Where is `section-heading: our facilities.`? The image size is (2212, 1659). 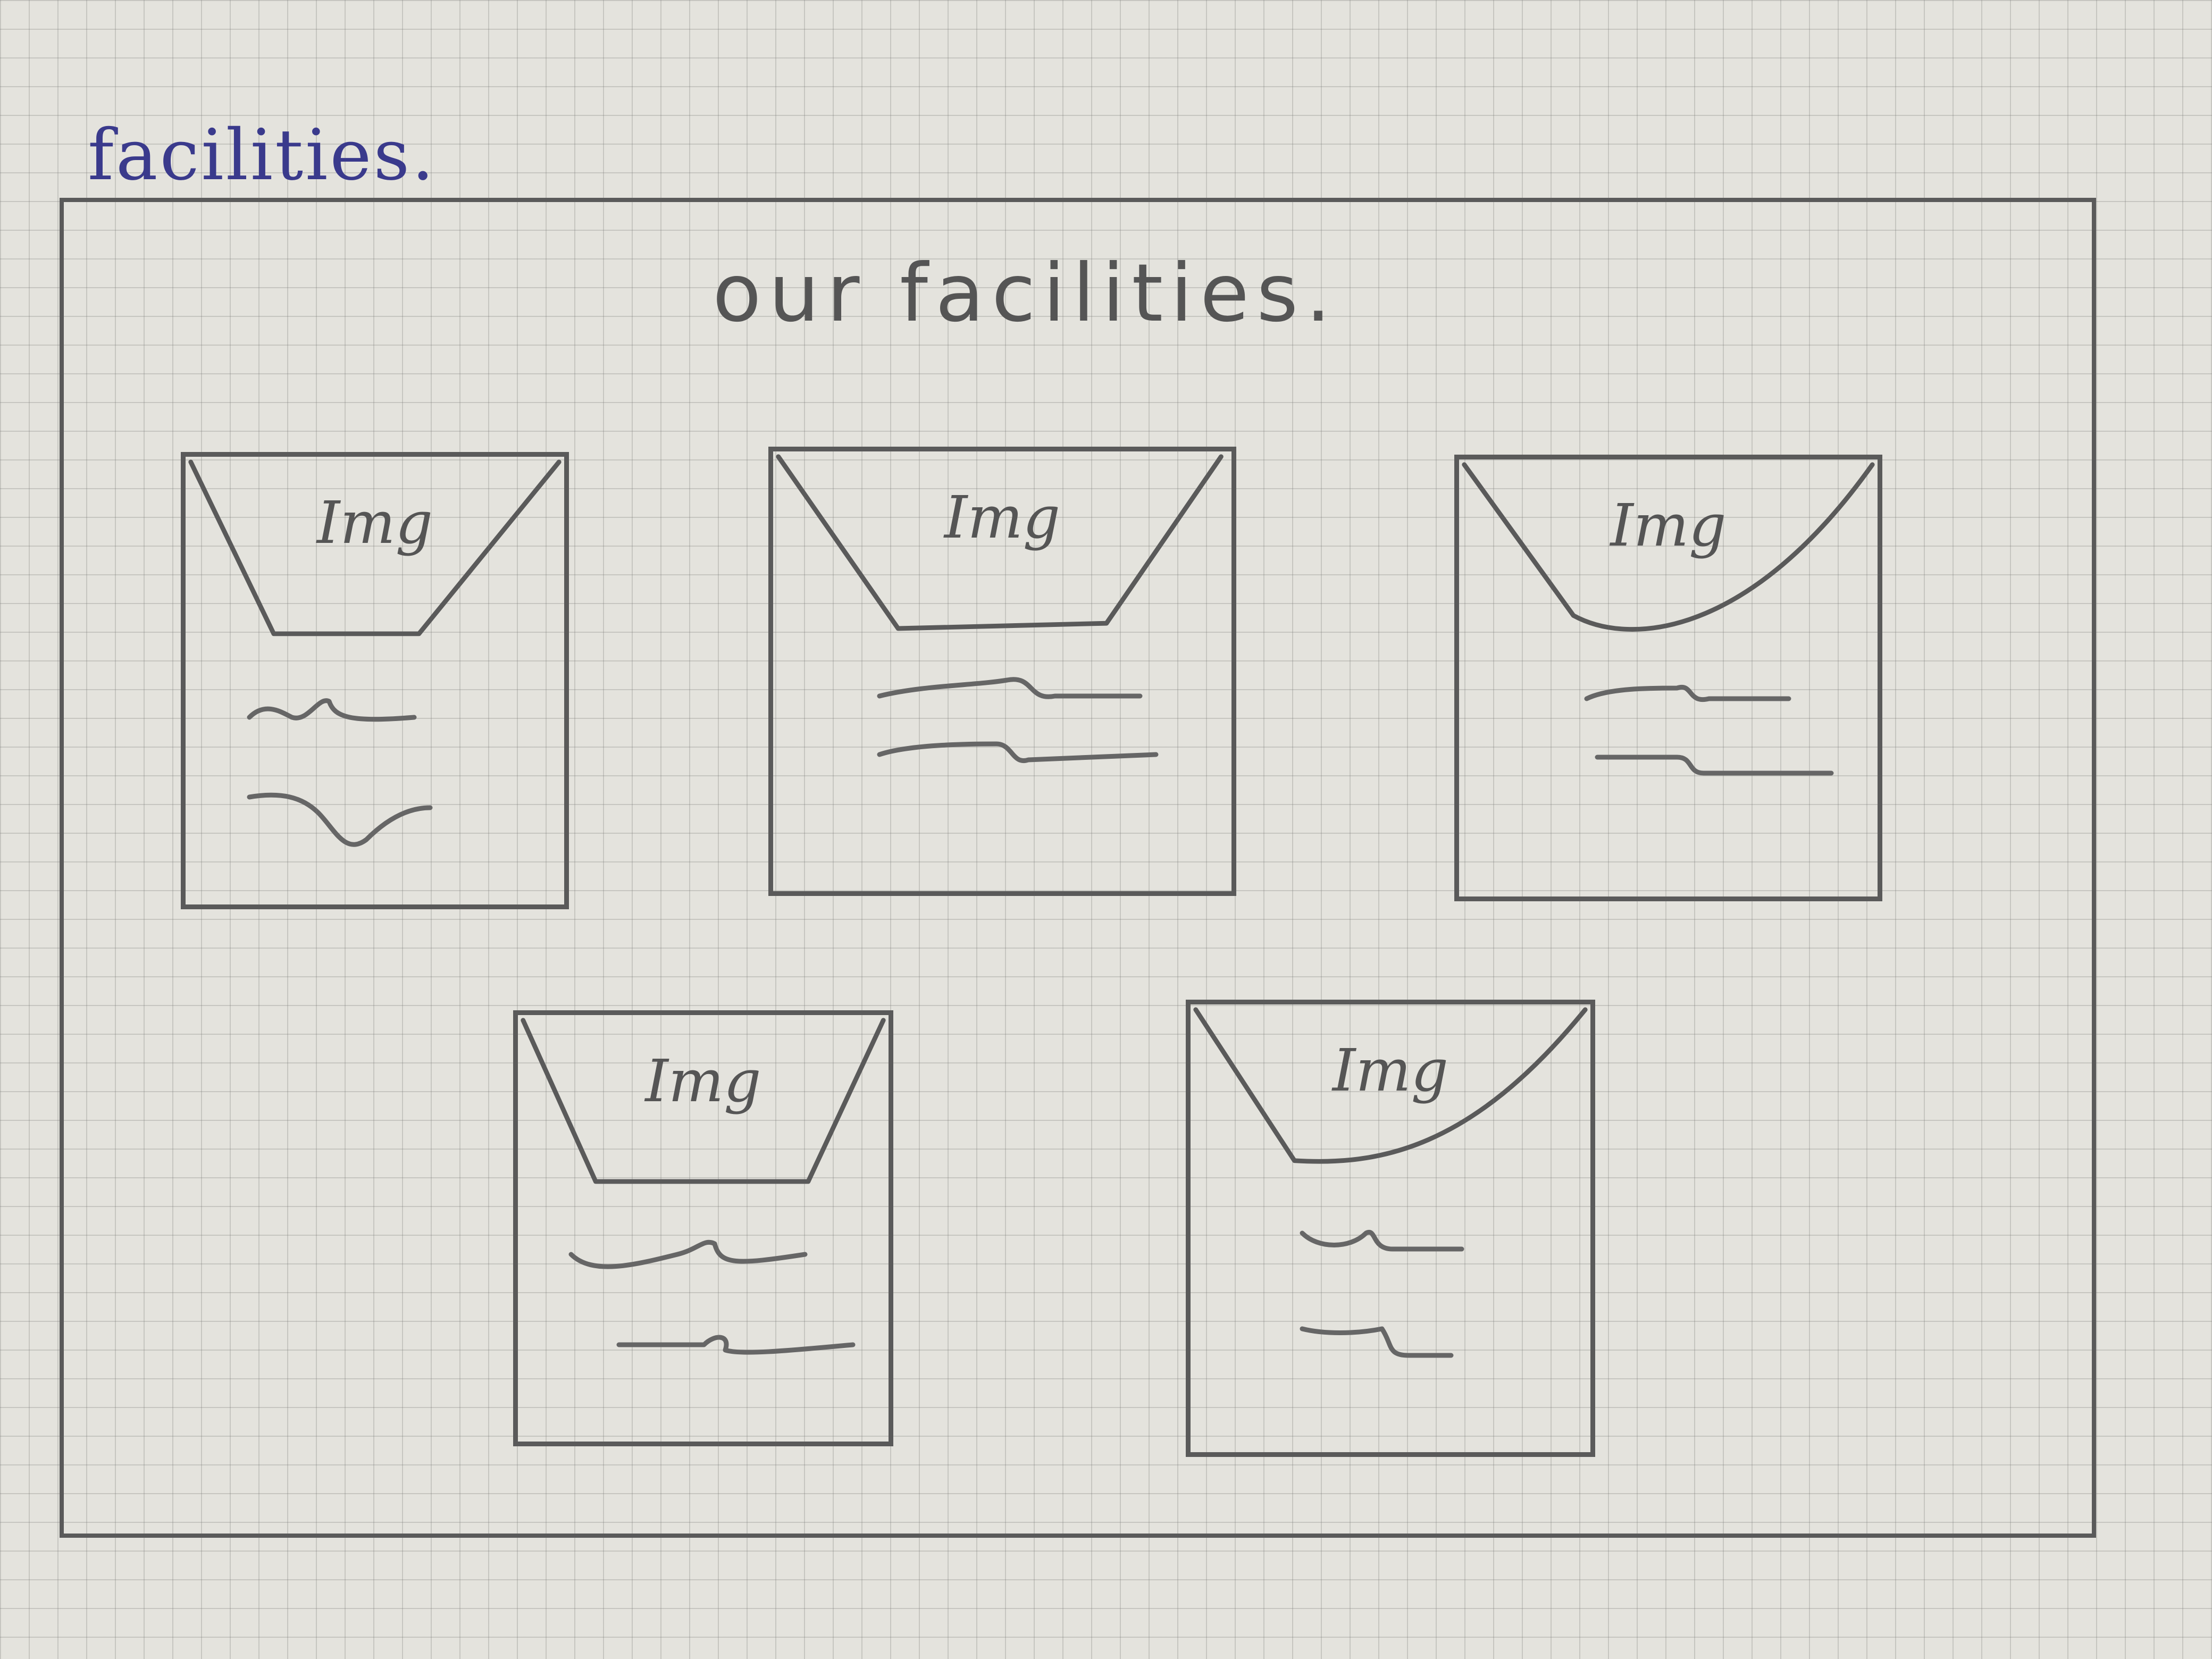
section-heading: our facilities. is located at coordinates (1026, 293).